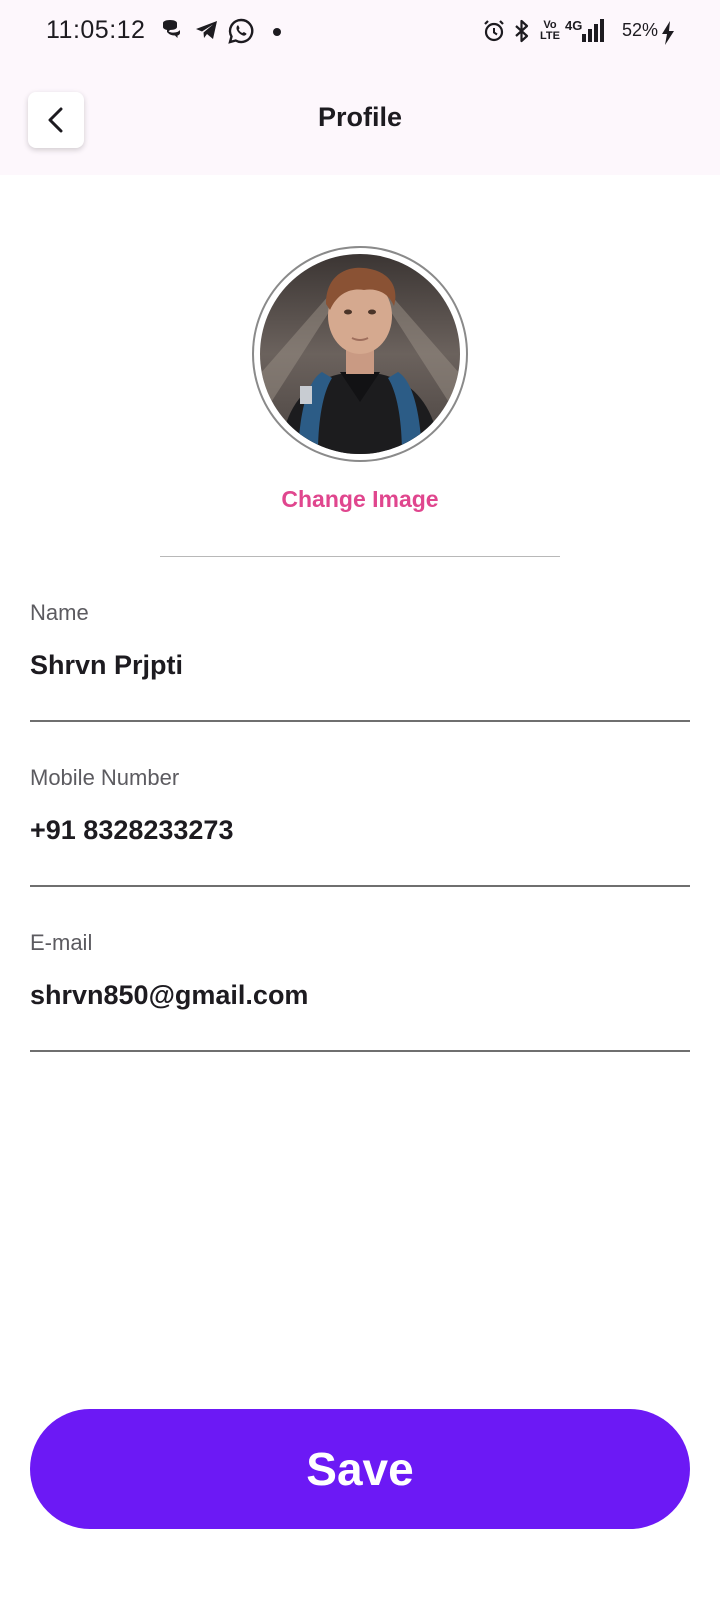 The width and height of the screenshot is (720, 1600). What do you see at coordinates (360, 995) in the screenshot?
I see `email-input` at bounding box center [360, 995].